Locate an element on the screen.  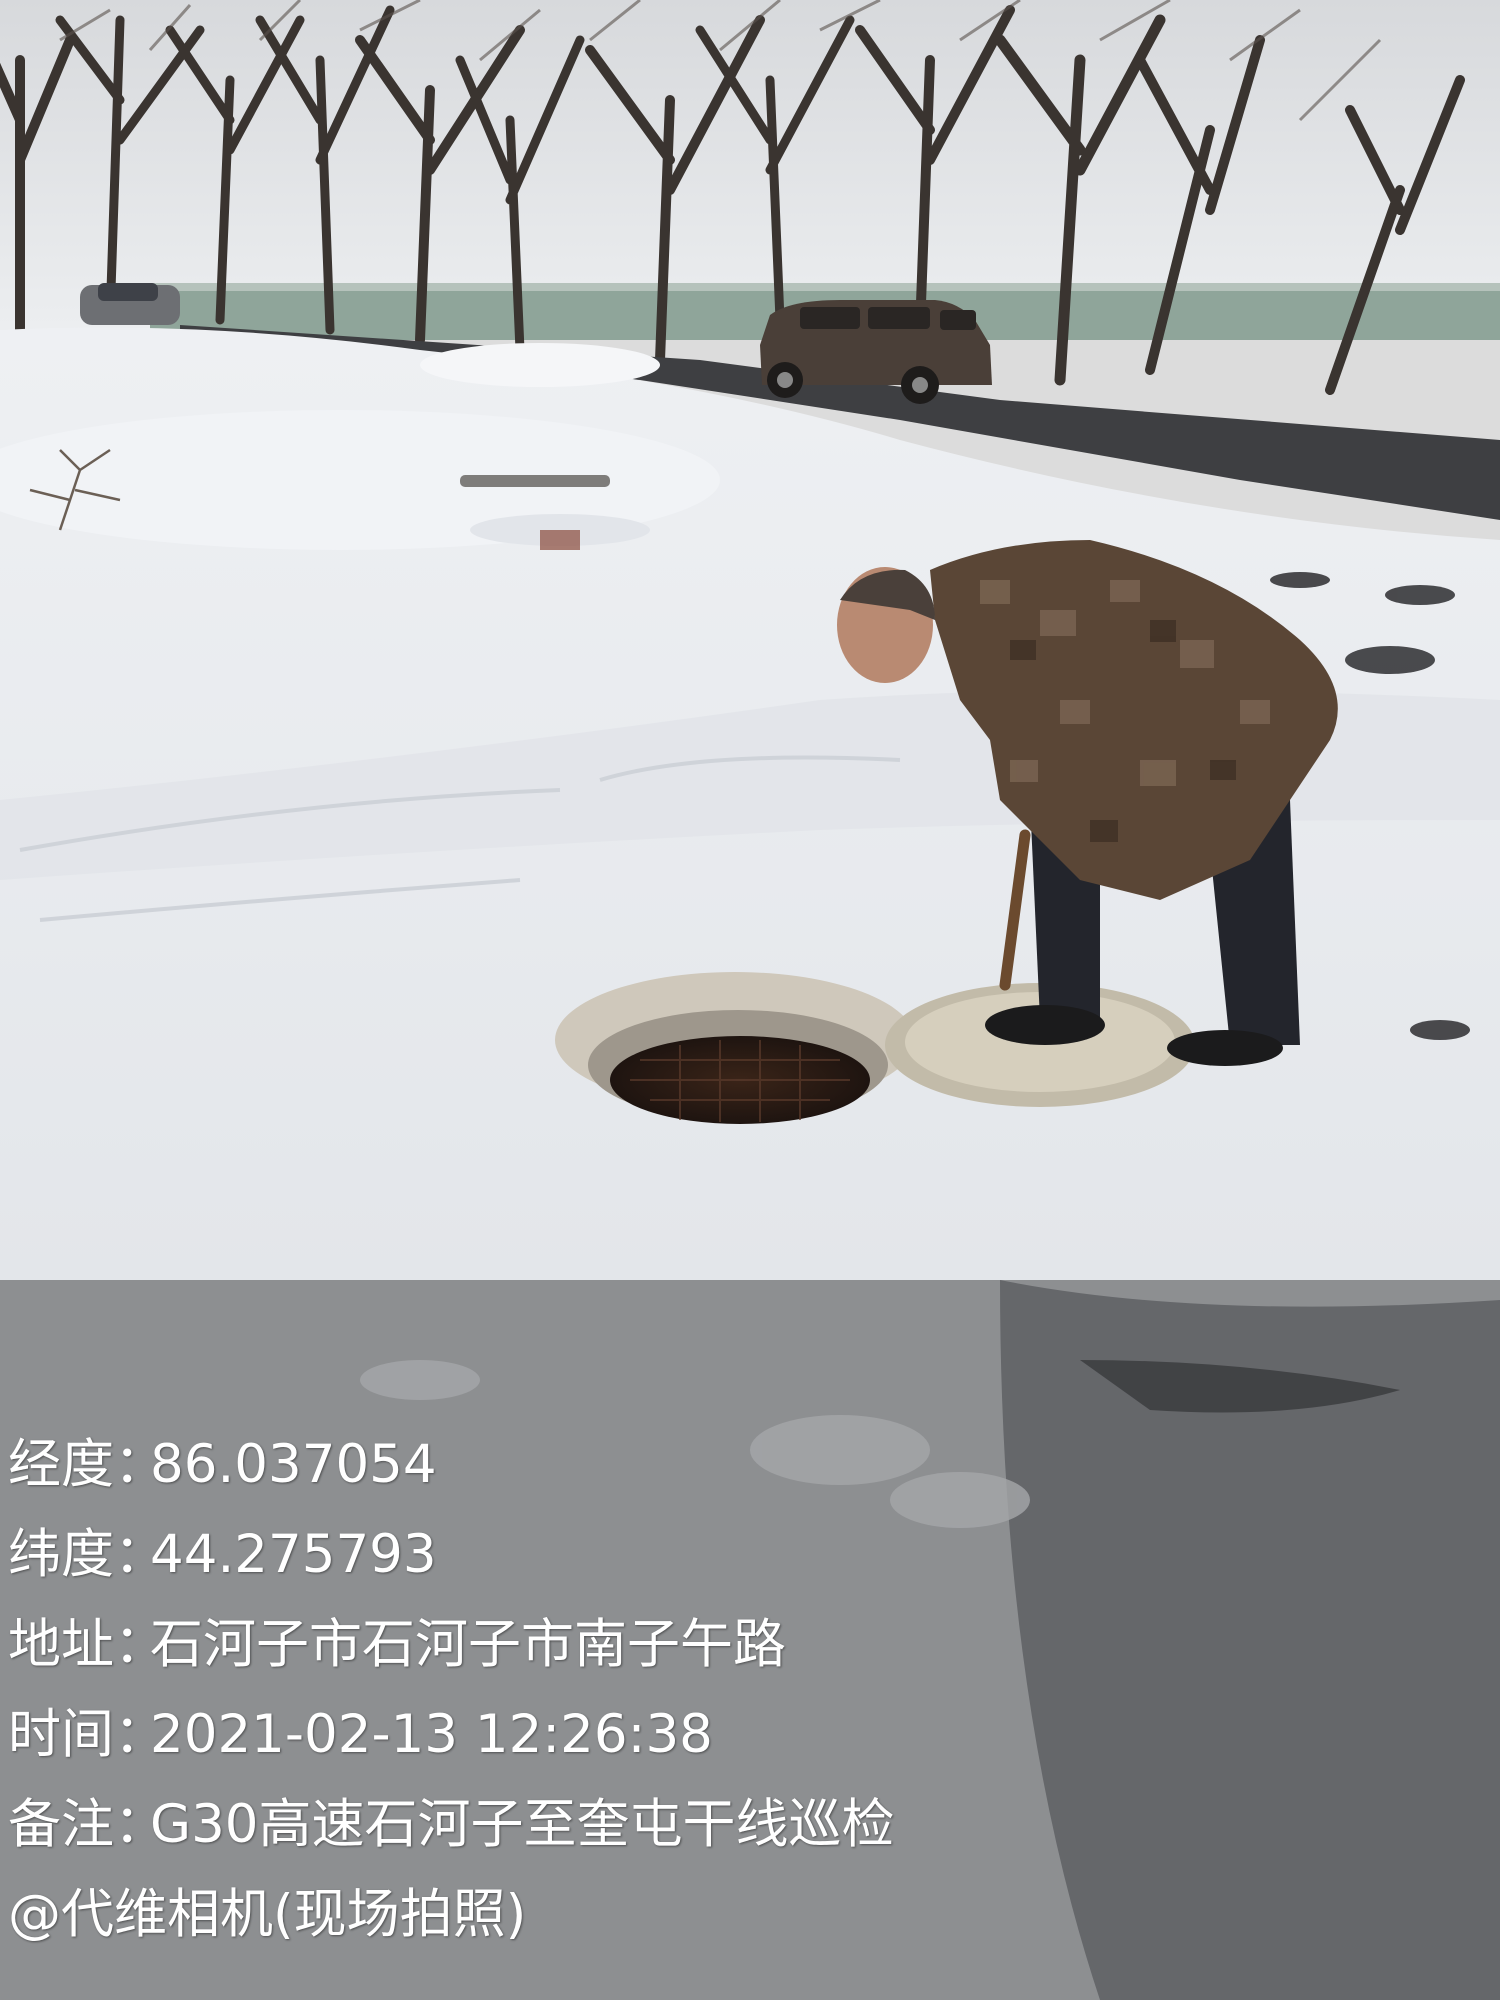
longitude-row: 经度： 86.037054 is located at coordinates (748, 1465).